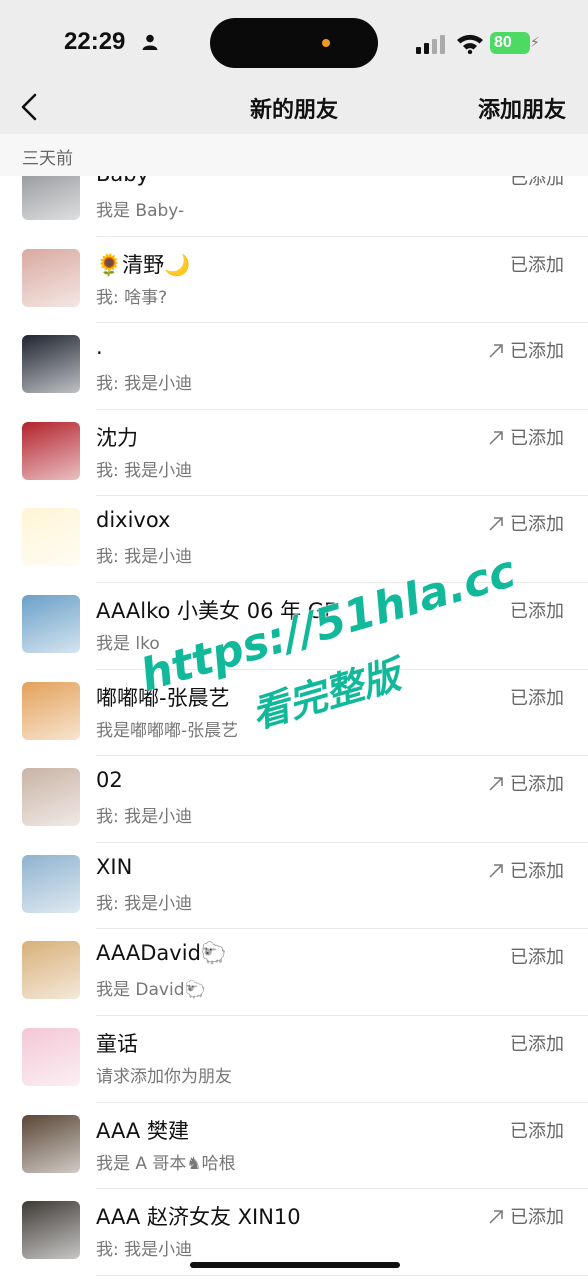 This screenshot has height=1280, width=588. What do you see at coordinates (294, 453) in the screenshot?
I see `list-item: 沈力我: 我是小迪 已添加` at bounding box center [294, 453].